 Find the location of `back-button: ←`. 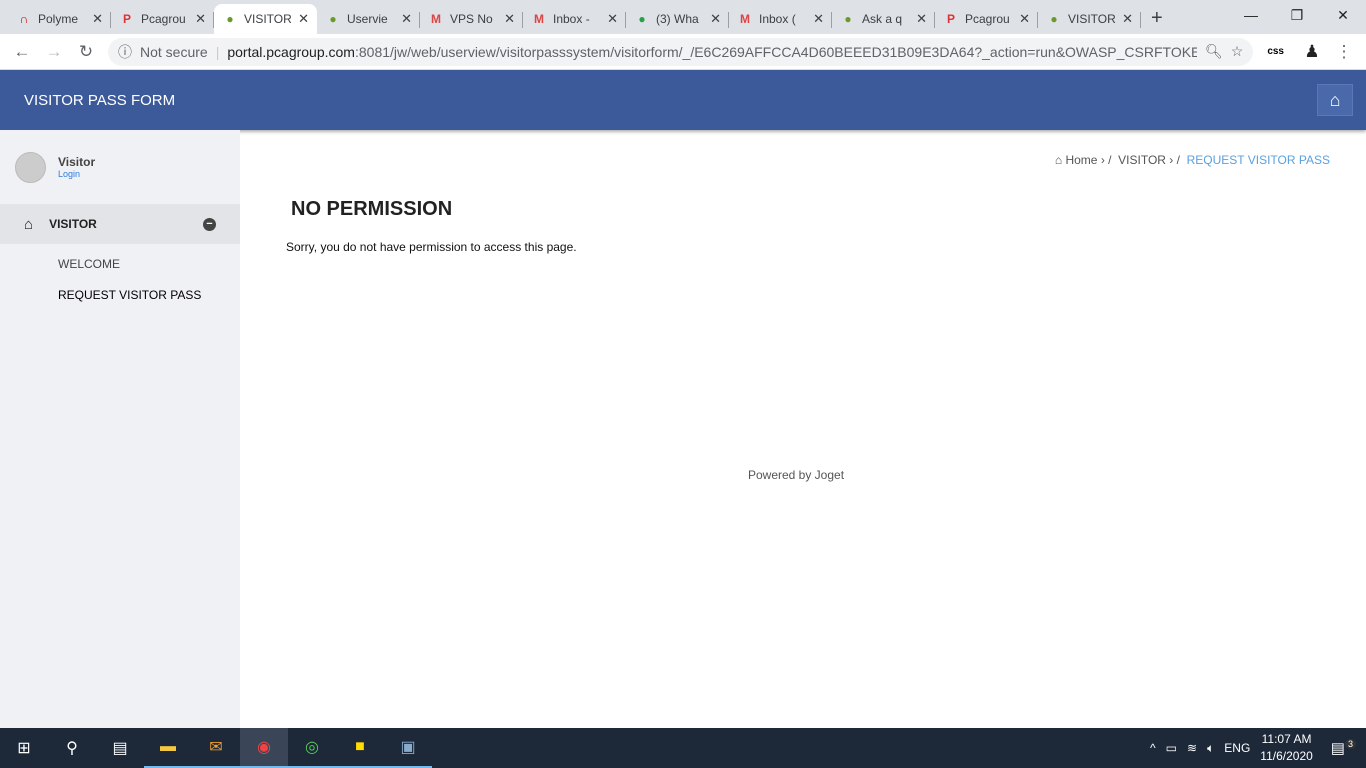

back-button: ← is located at coordinates (22, 52).